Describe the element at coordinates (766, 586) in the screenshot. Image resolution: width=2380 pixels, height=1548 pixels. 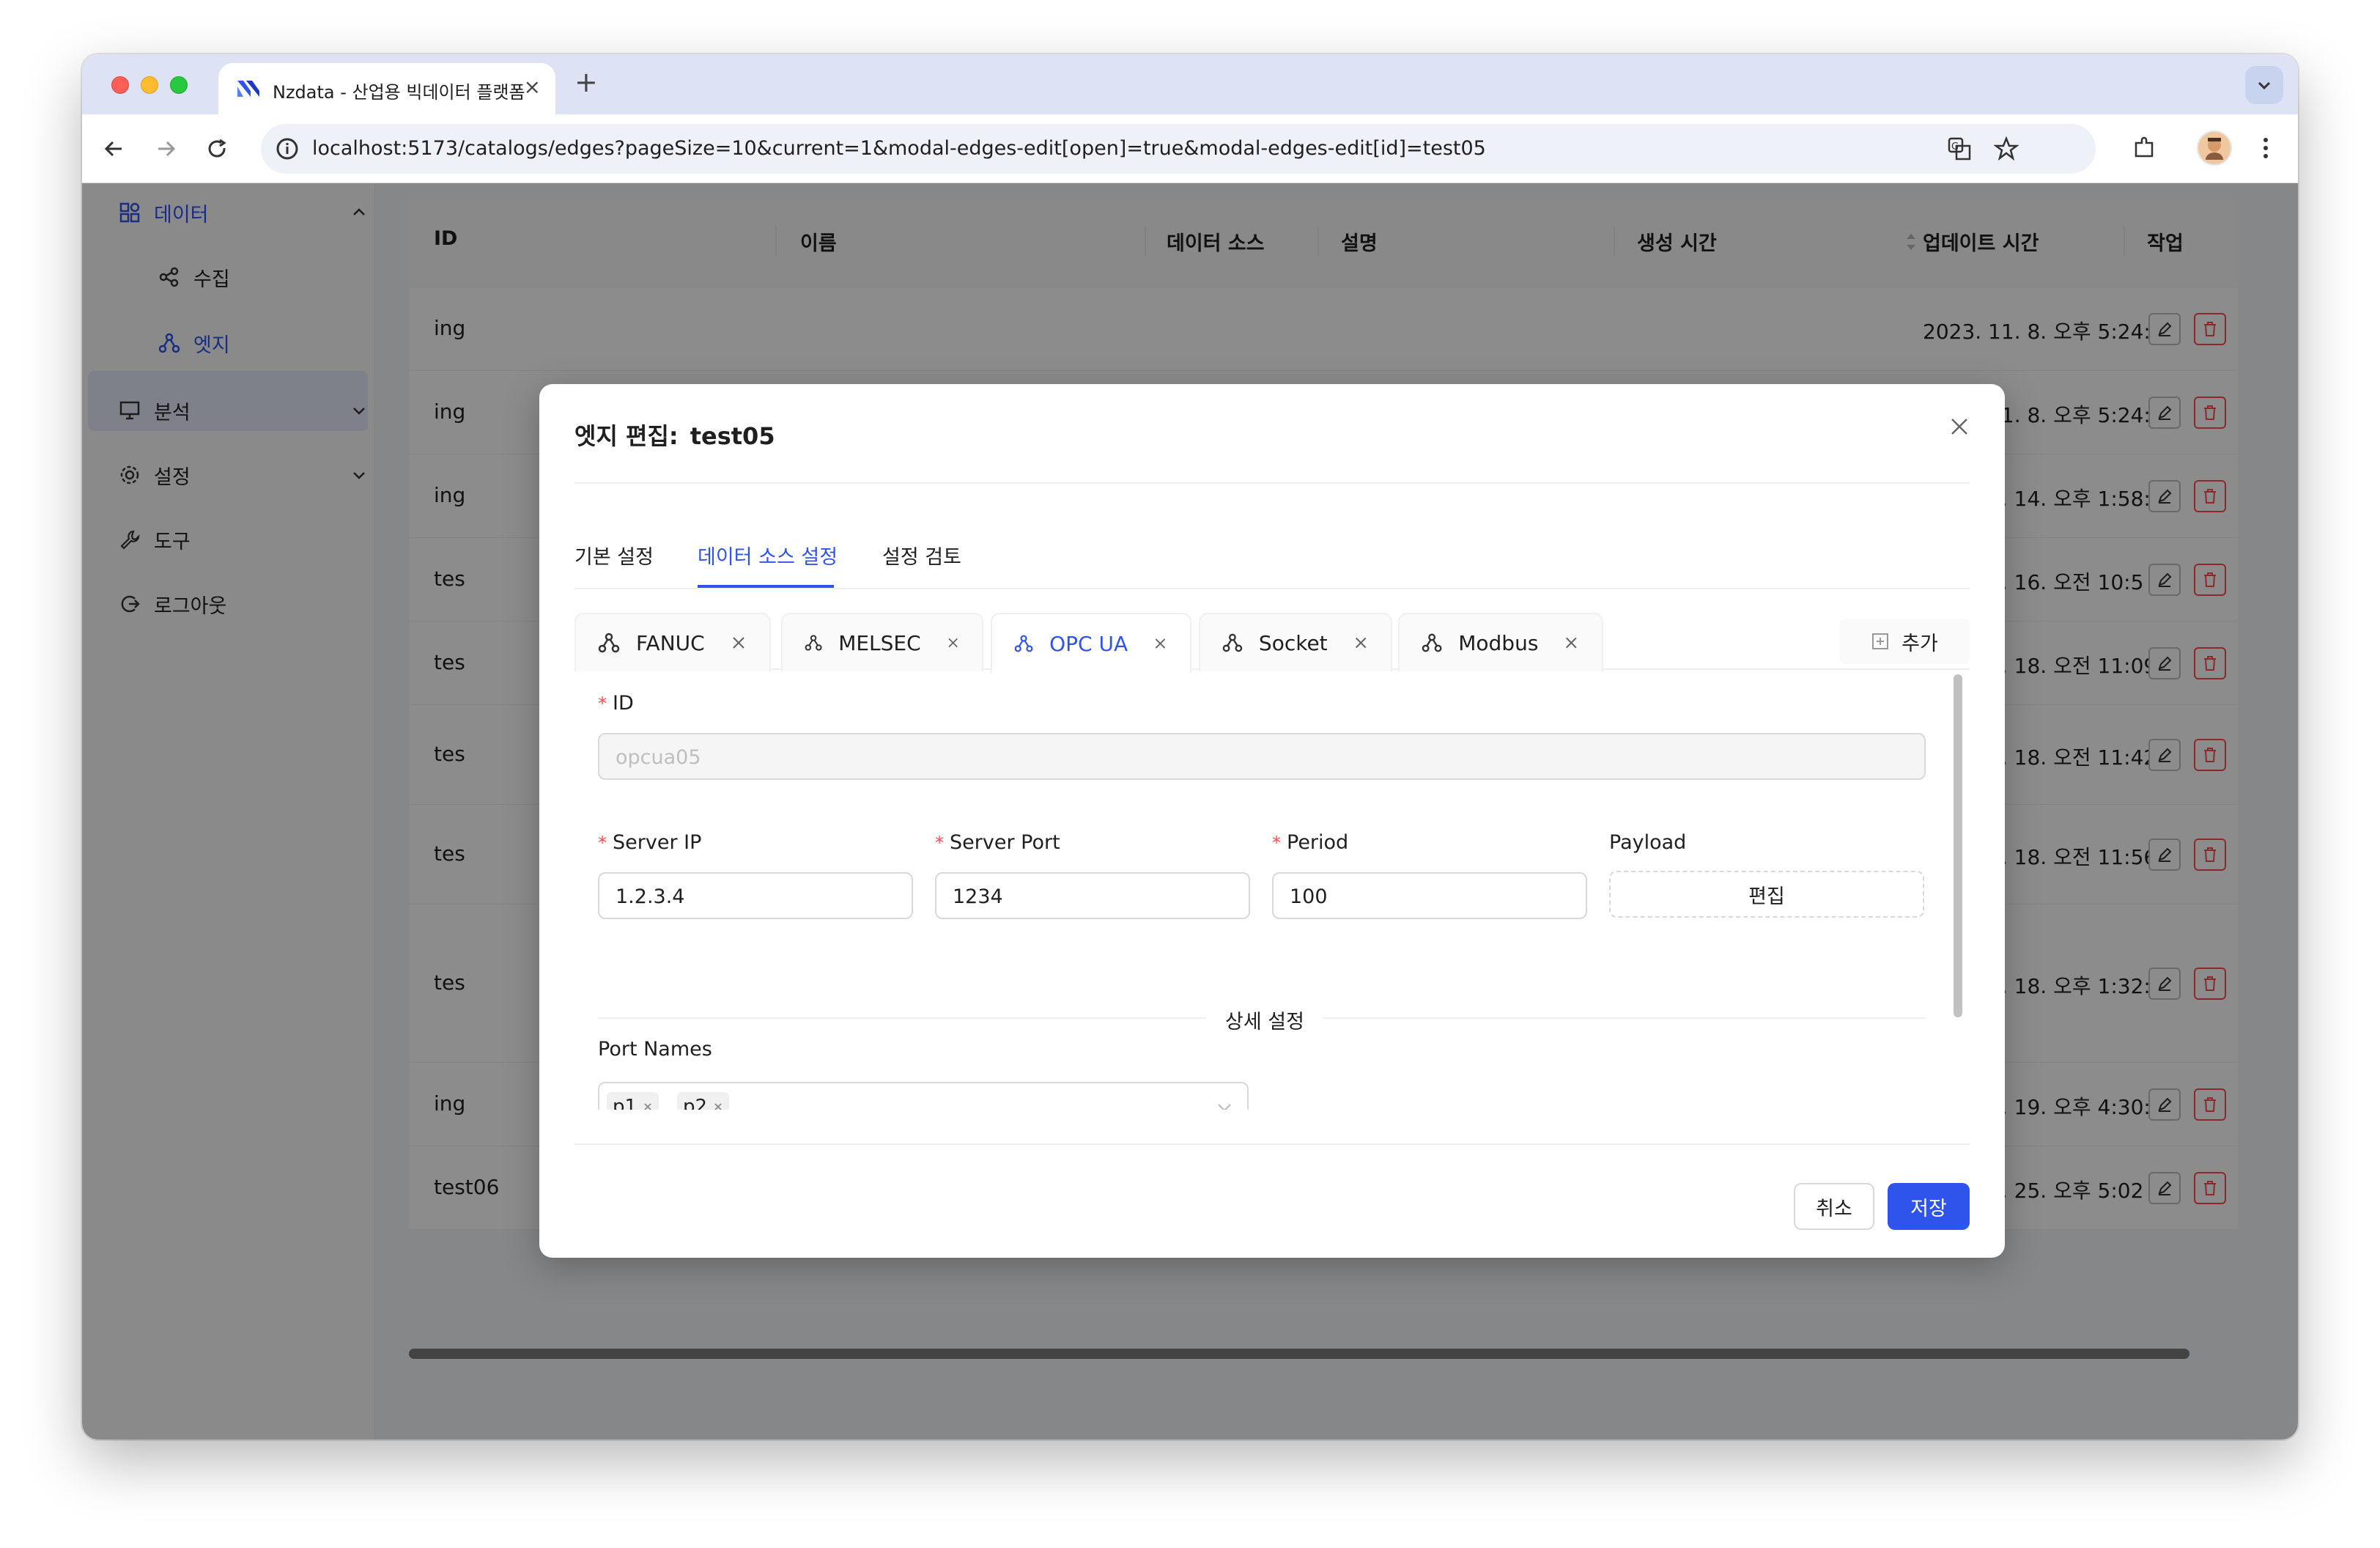
I see `active-tab-indicator` at that location.